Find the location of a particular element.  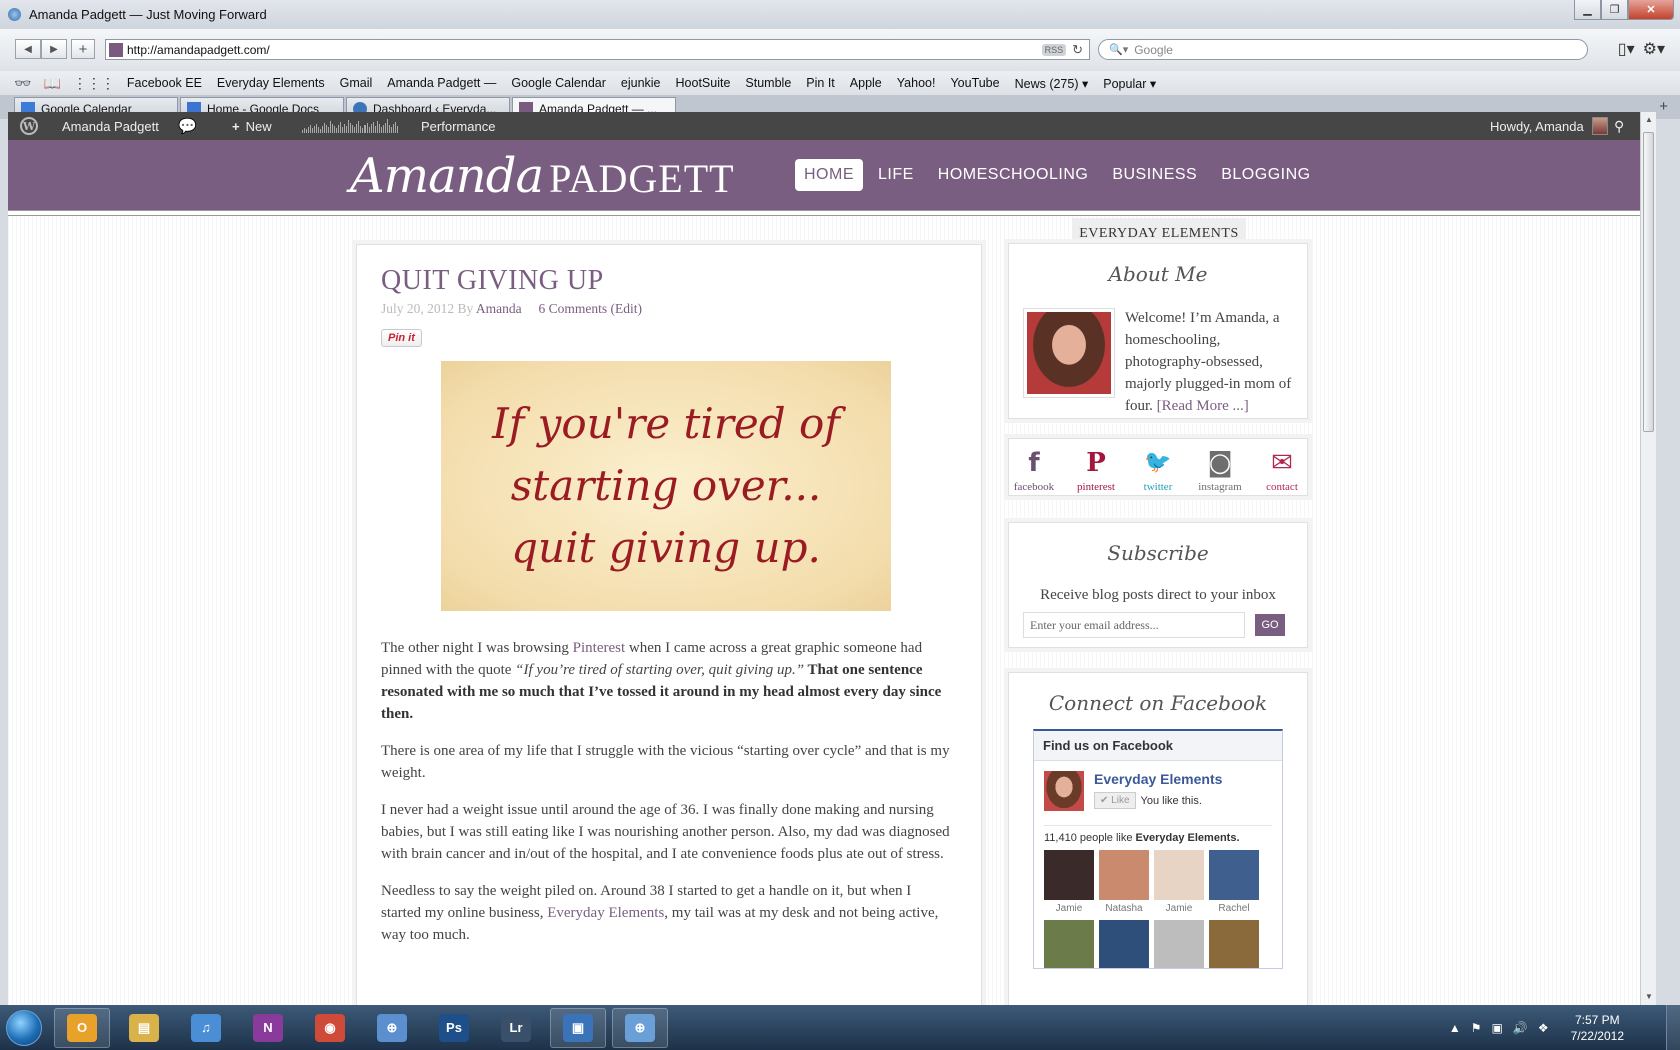

social-instagram: ◙ instagram is located at coordinates (1220, 470).